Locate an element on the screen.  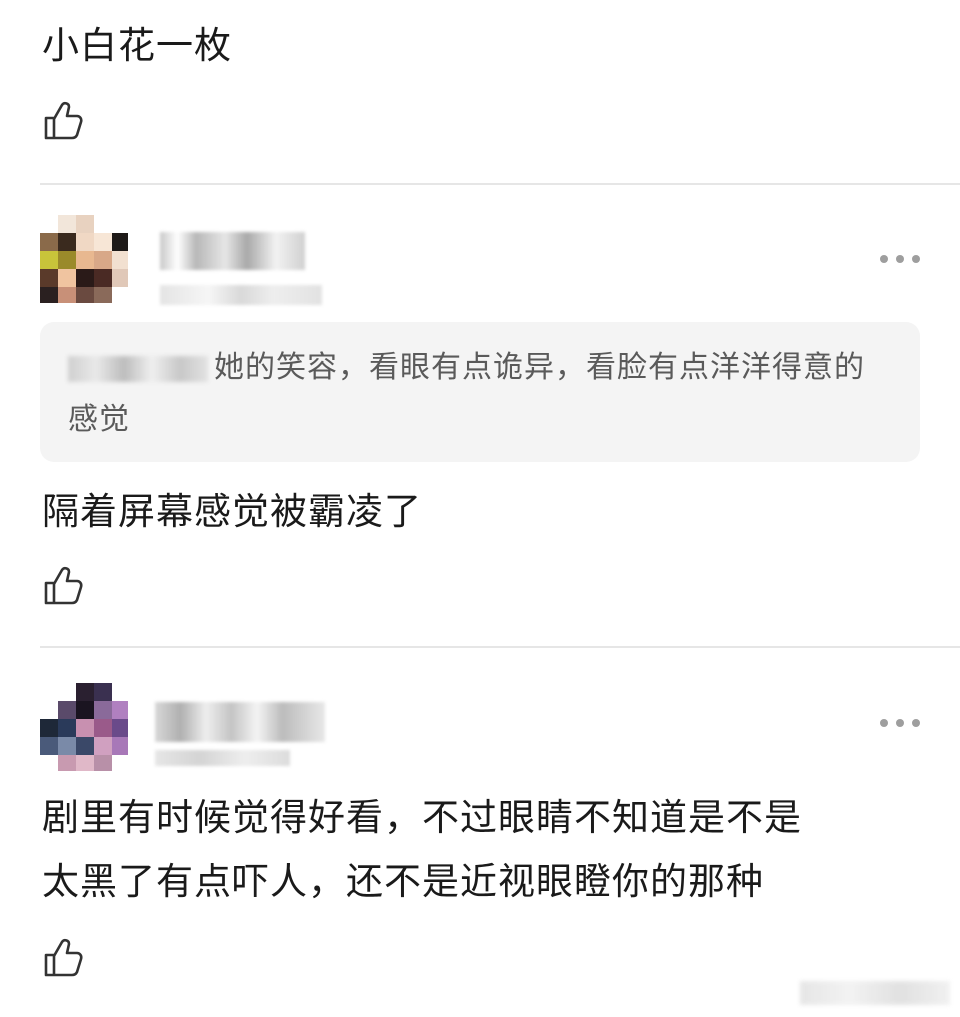
watermark-blurred is located at coordinates (875, 993).